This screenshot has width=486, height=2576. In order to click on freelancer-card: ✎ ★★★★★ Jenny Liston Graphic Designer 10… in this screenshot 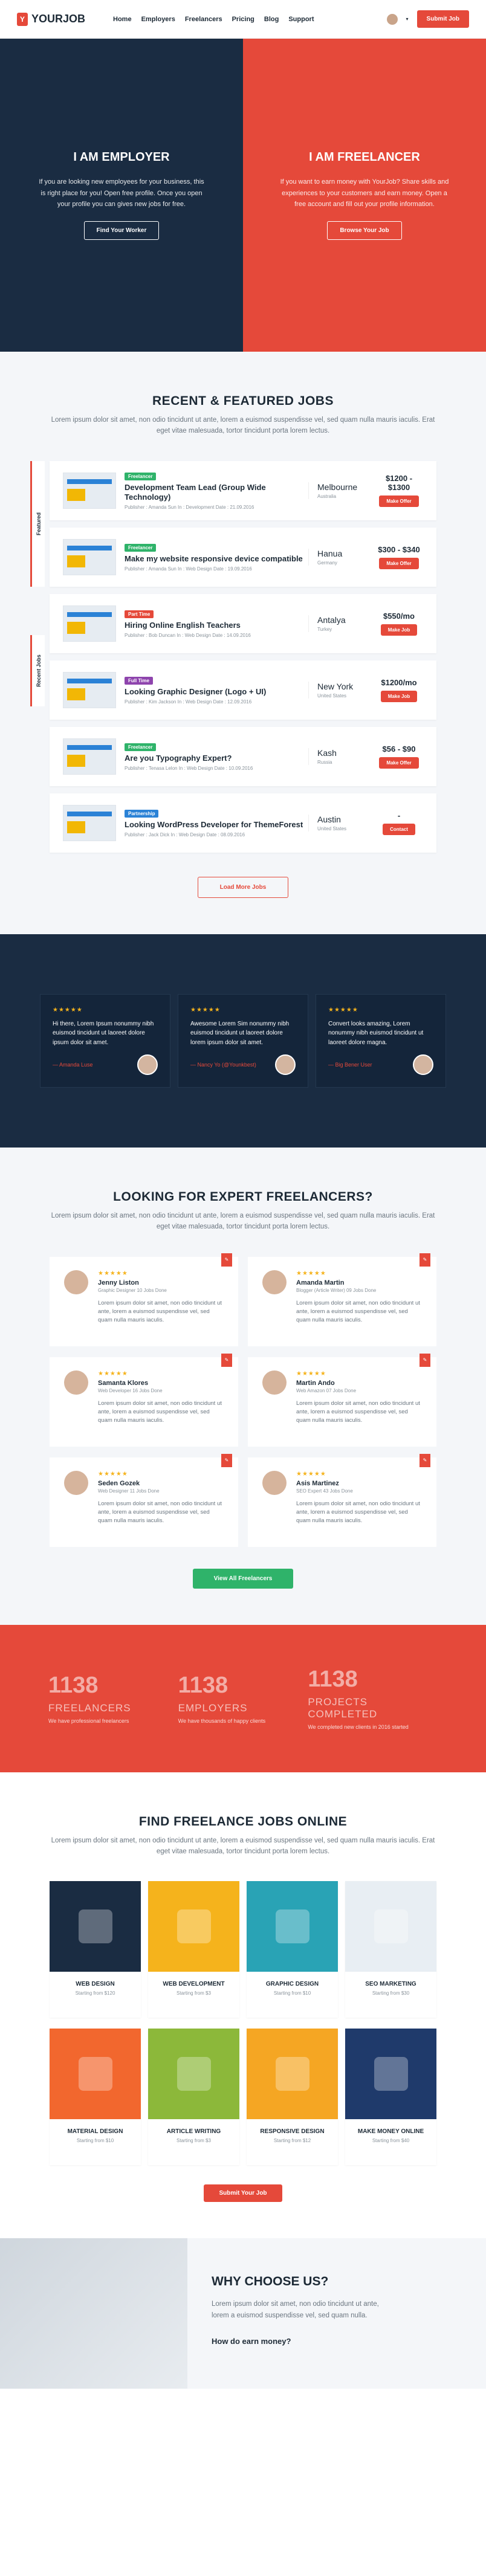, I will do `click(144, 1299)`.